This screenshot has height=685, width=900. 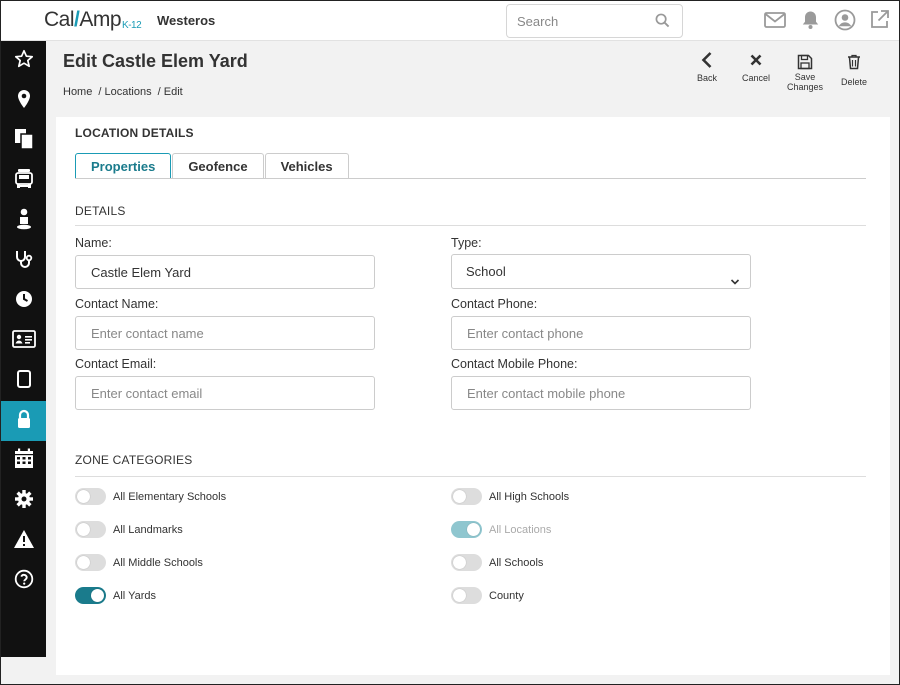 I want to click on contact-mobile-label: Contact Mobile Phone:, so click(x=514, y=364).